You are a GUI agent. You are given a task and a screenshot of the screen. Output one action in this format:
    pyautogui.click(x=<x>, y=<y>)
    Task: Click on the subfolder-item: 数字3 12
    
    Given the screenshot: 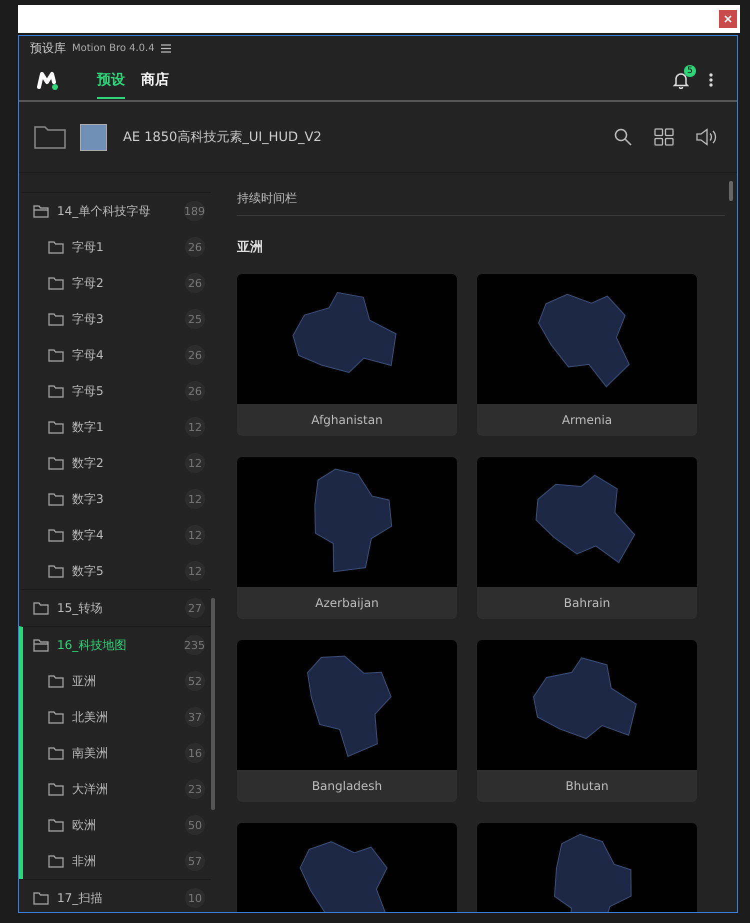 What is the action you would take?
    pyautogui.click(x=117, y=499)
    